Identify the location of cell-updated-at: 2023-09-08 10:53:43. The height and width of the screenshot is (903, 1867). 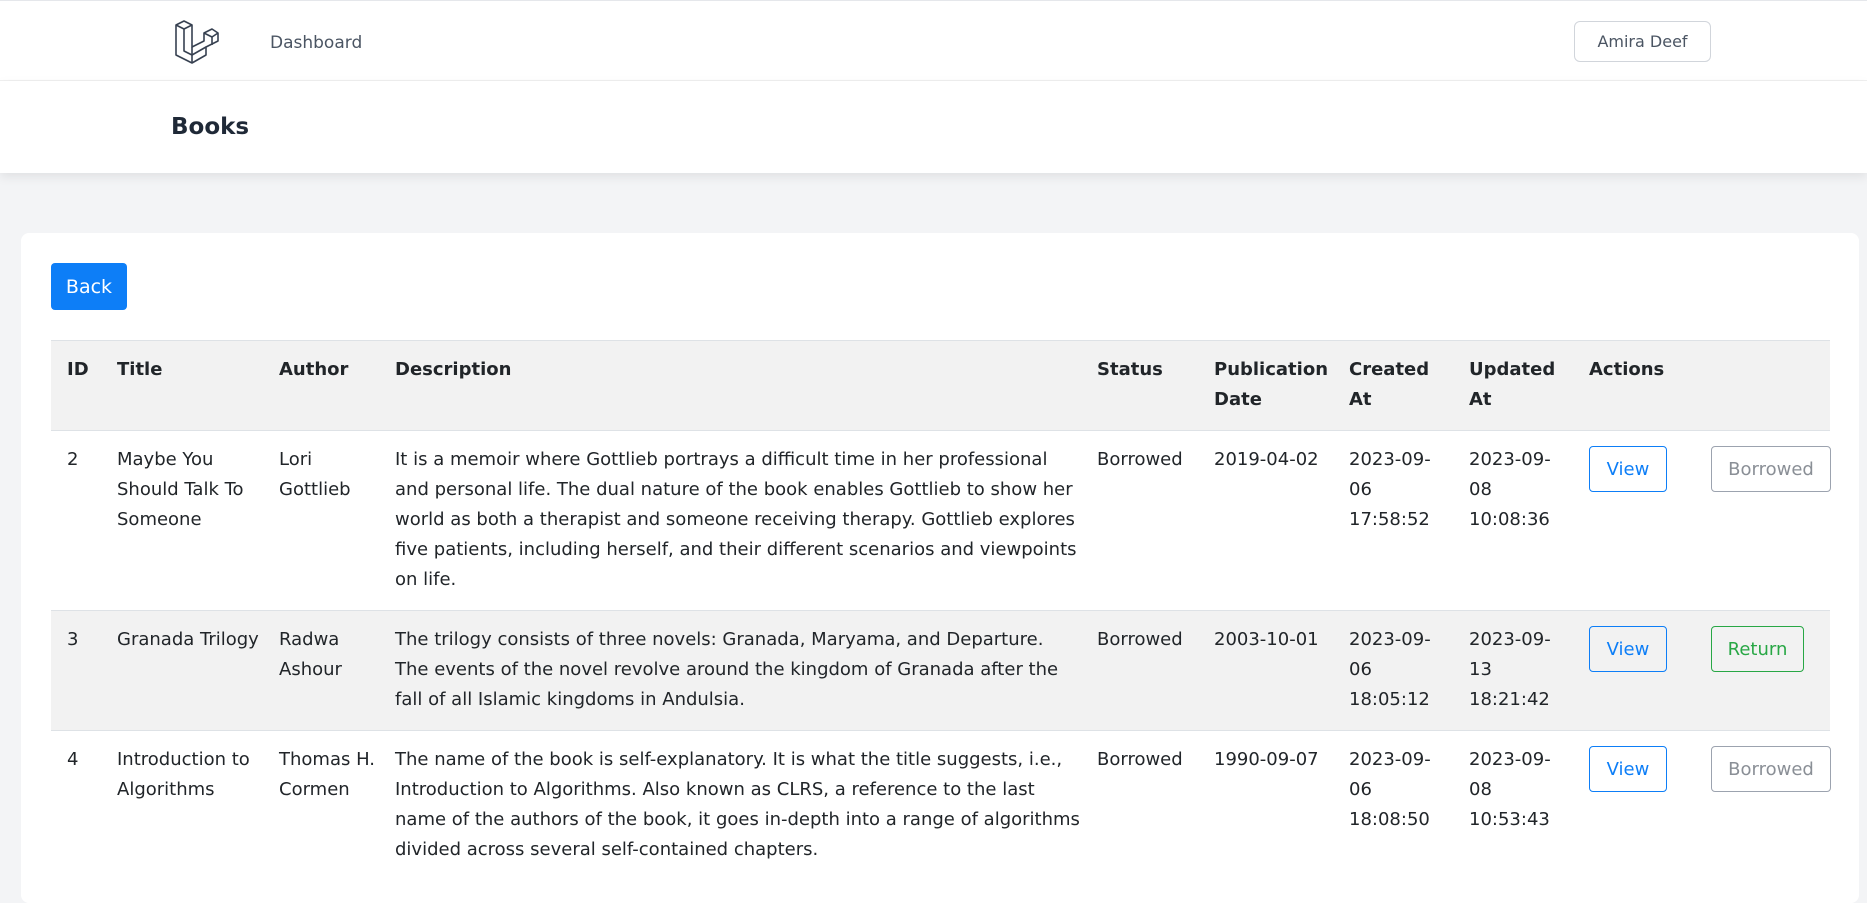
(1513, 805).